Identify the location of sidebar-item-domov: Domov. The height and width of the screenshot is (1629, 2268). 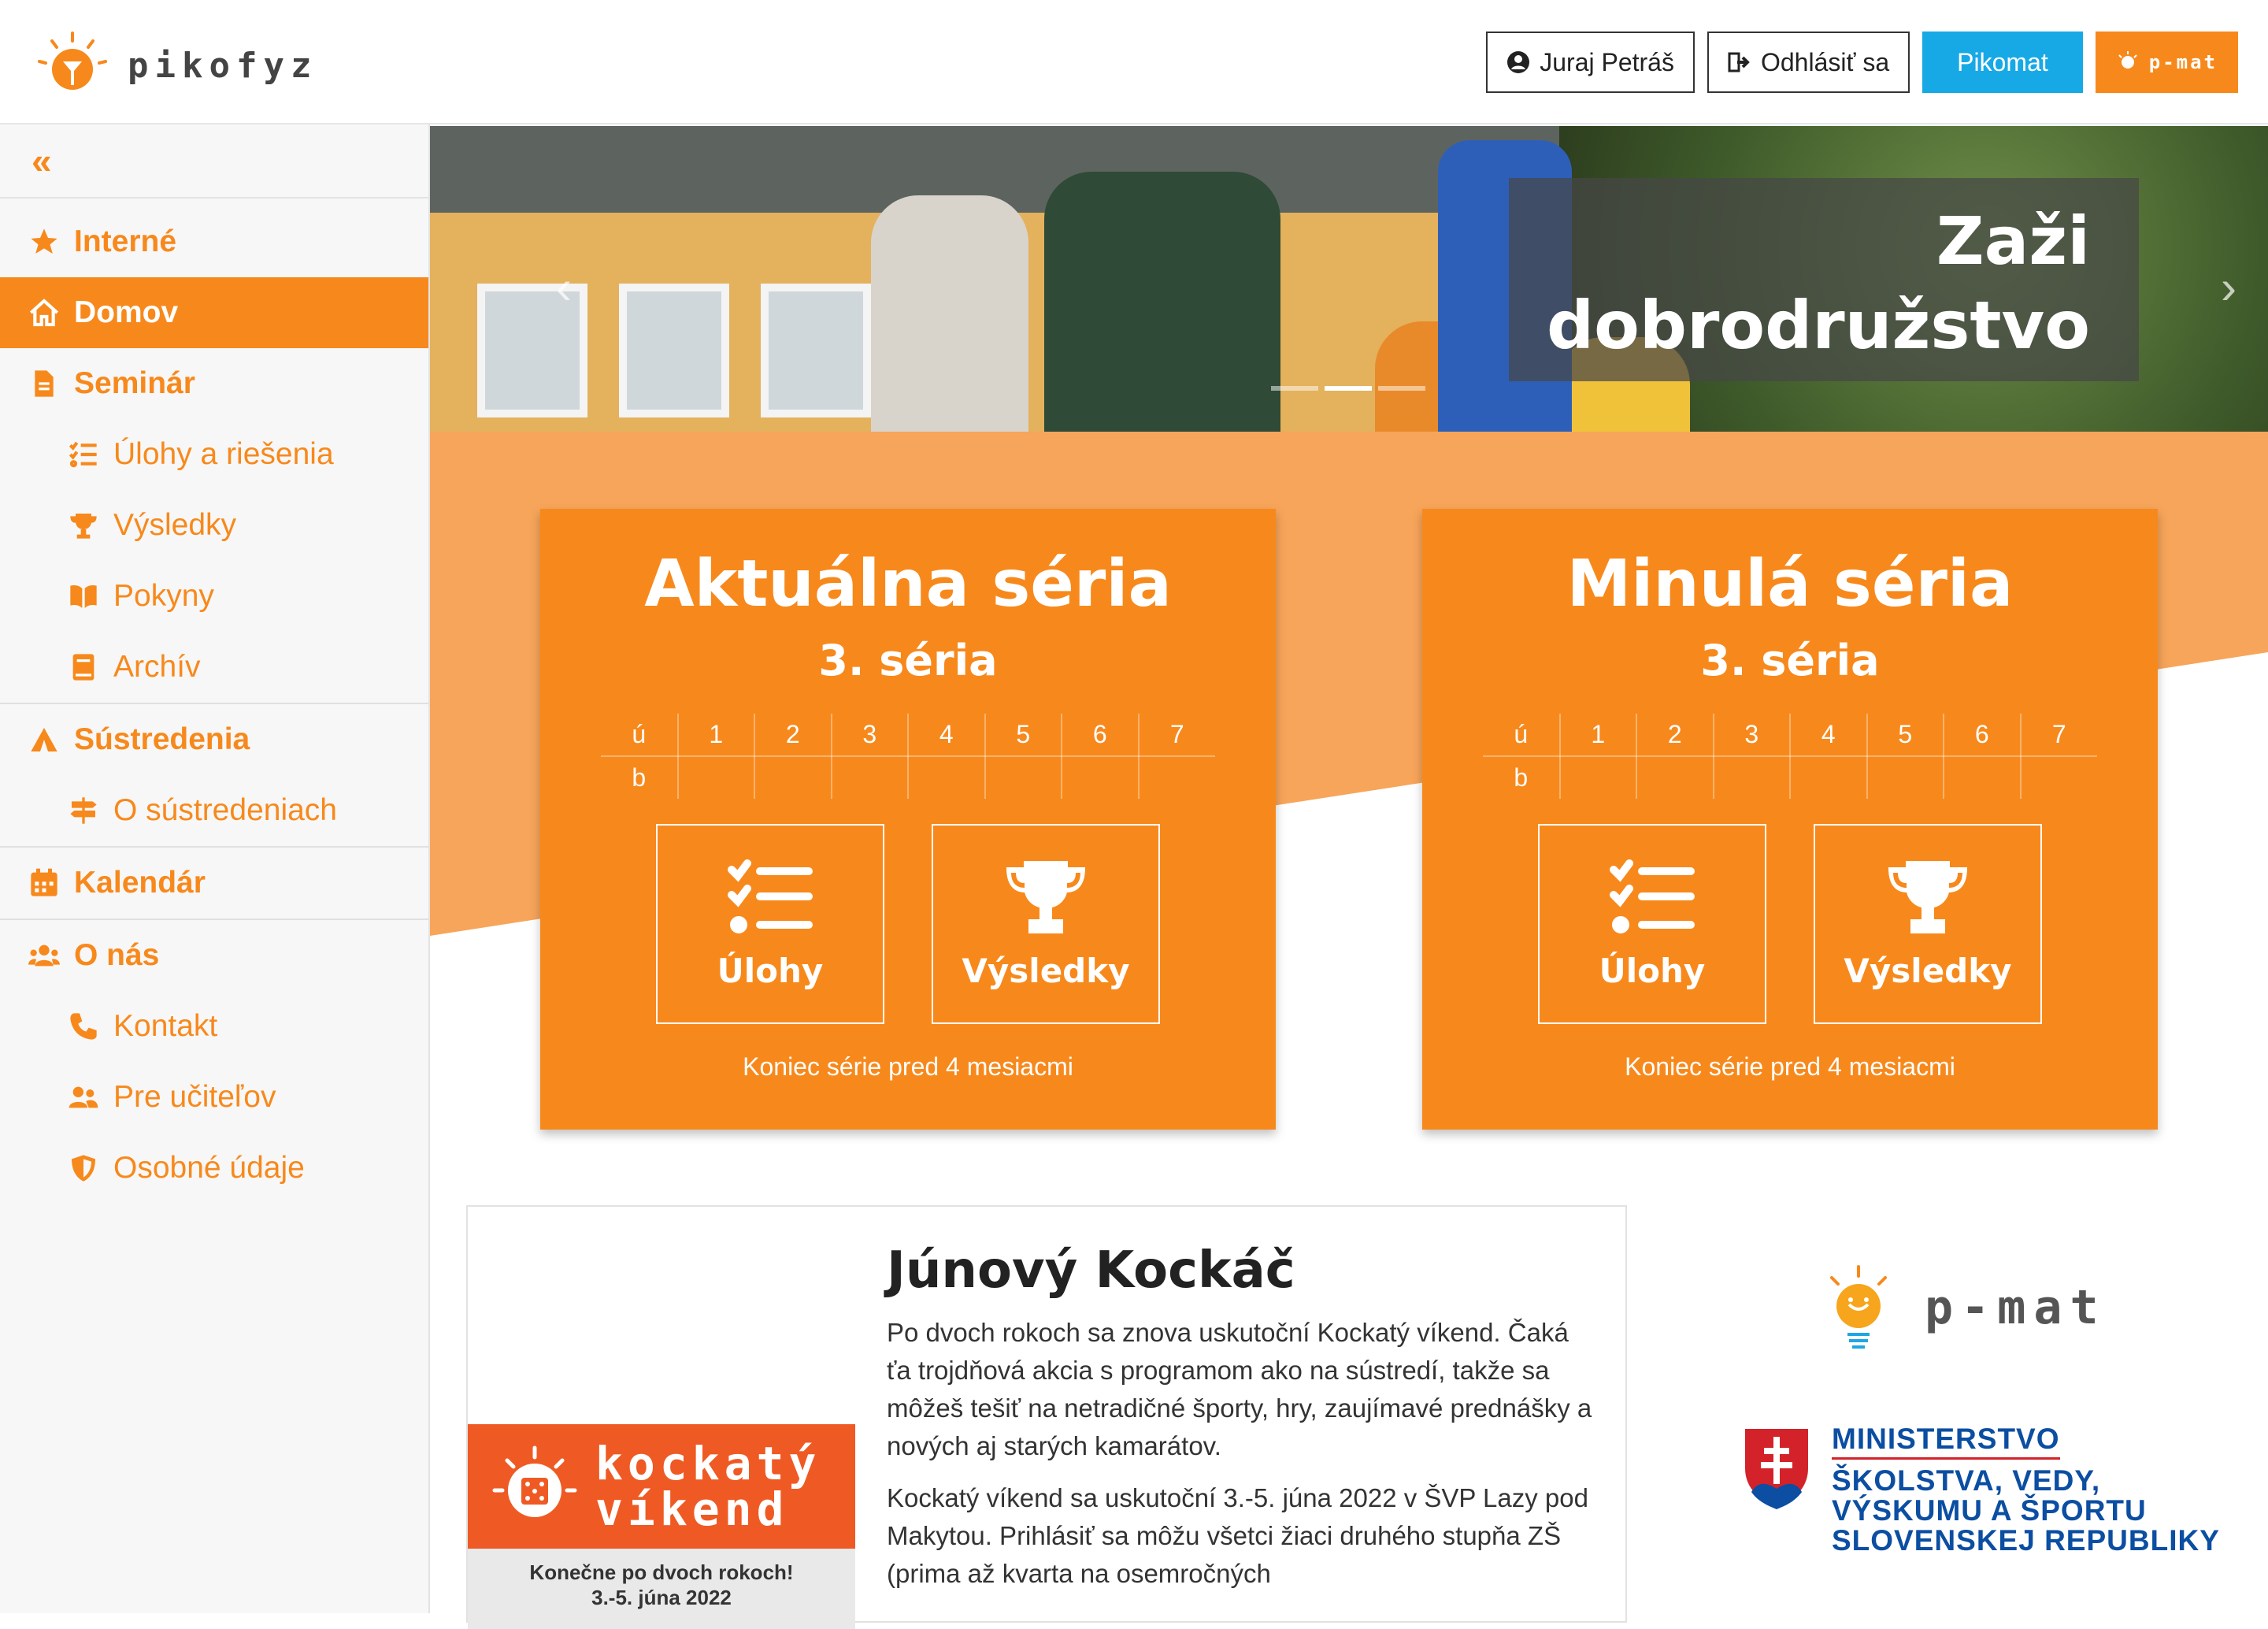
(214, 313).